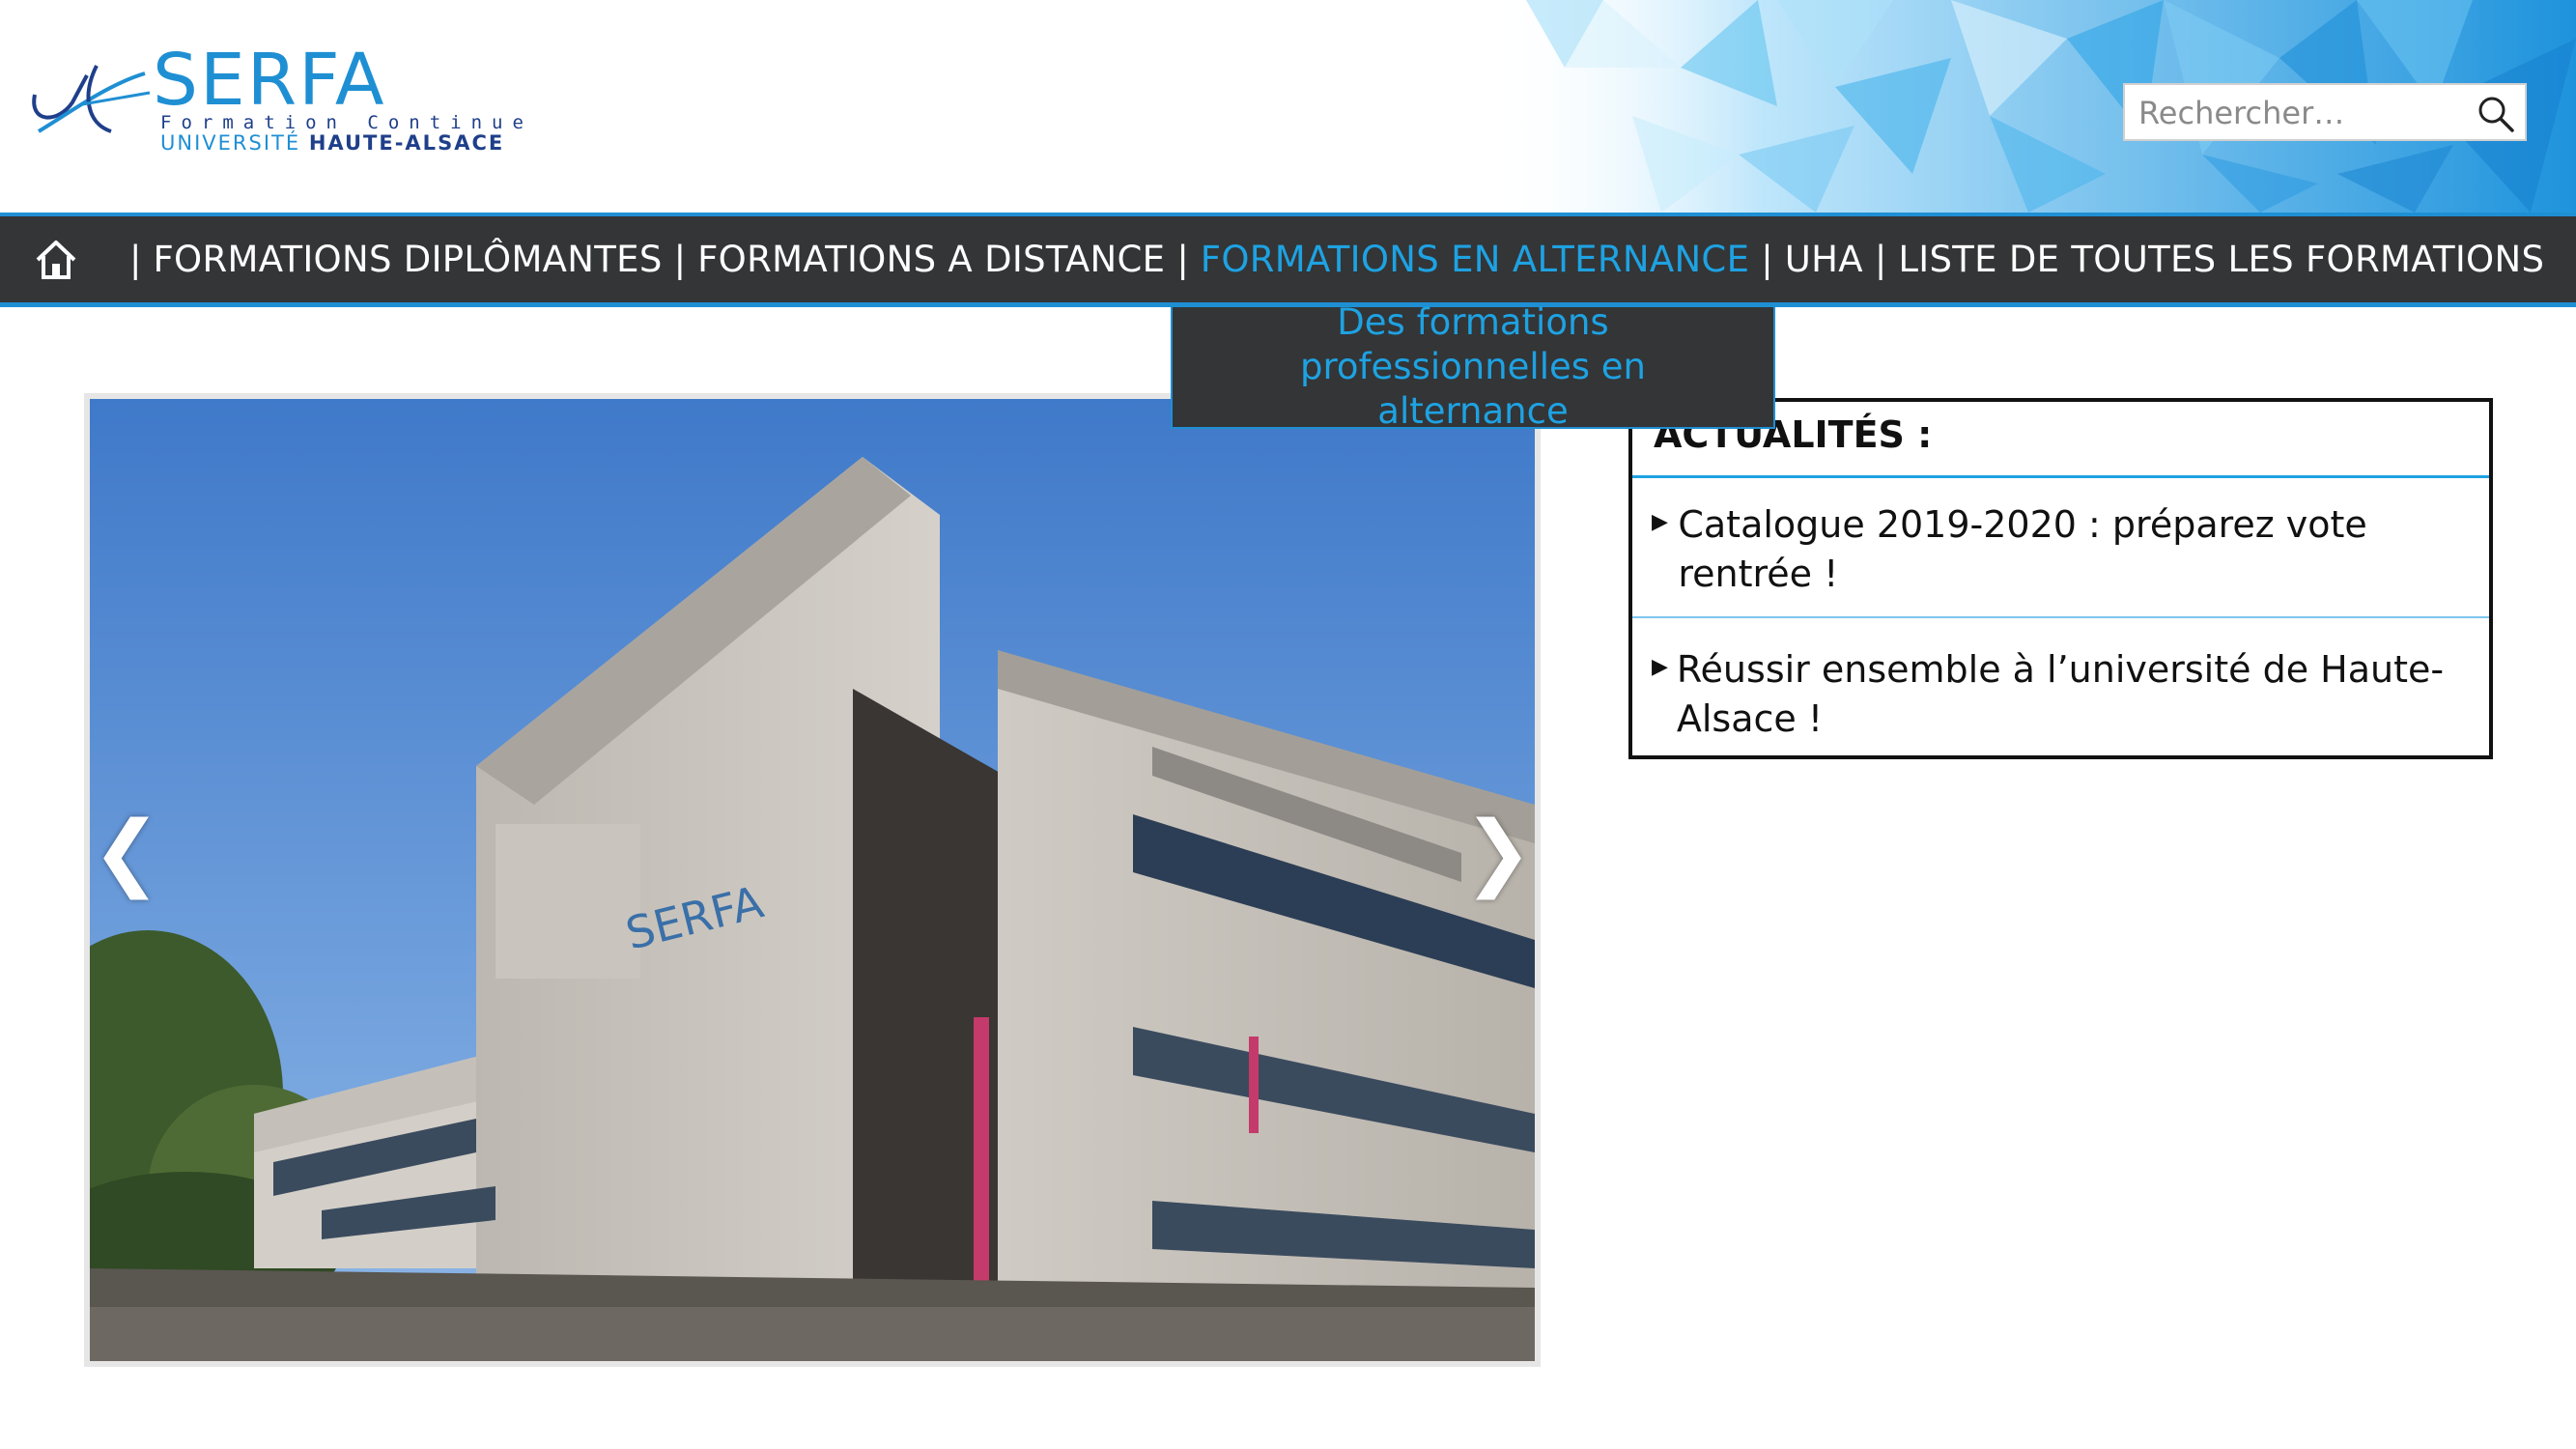 The image size is (2576, 1449). I want to click on nav-item-liste-formations: LISTE DE TOUTES LES FORMATIONS, so click(2221, 259).